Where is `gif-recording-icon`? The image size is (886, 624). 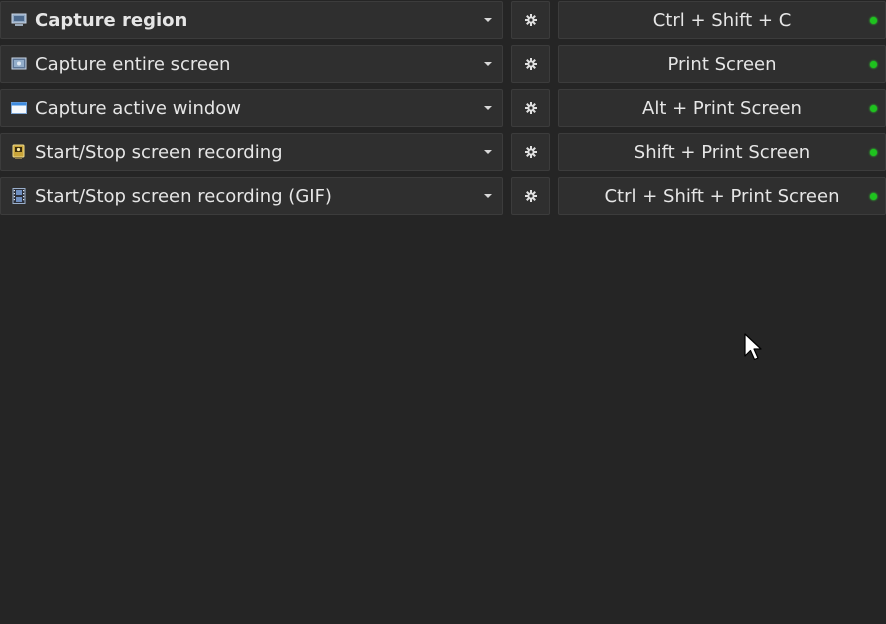 gif-recording-icon is located at coordinates (19, 196).